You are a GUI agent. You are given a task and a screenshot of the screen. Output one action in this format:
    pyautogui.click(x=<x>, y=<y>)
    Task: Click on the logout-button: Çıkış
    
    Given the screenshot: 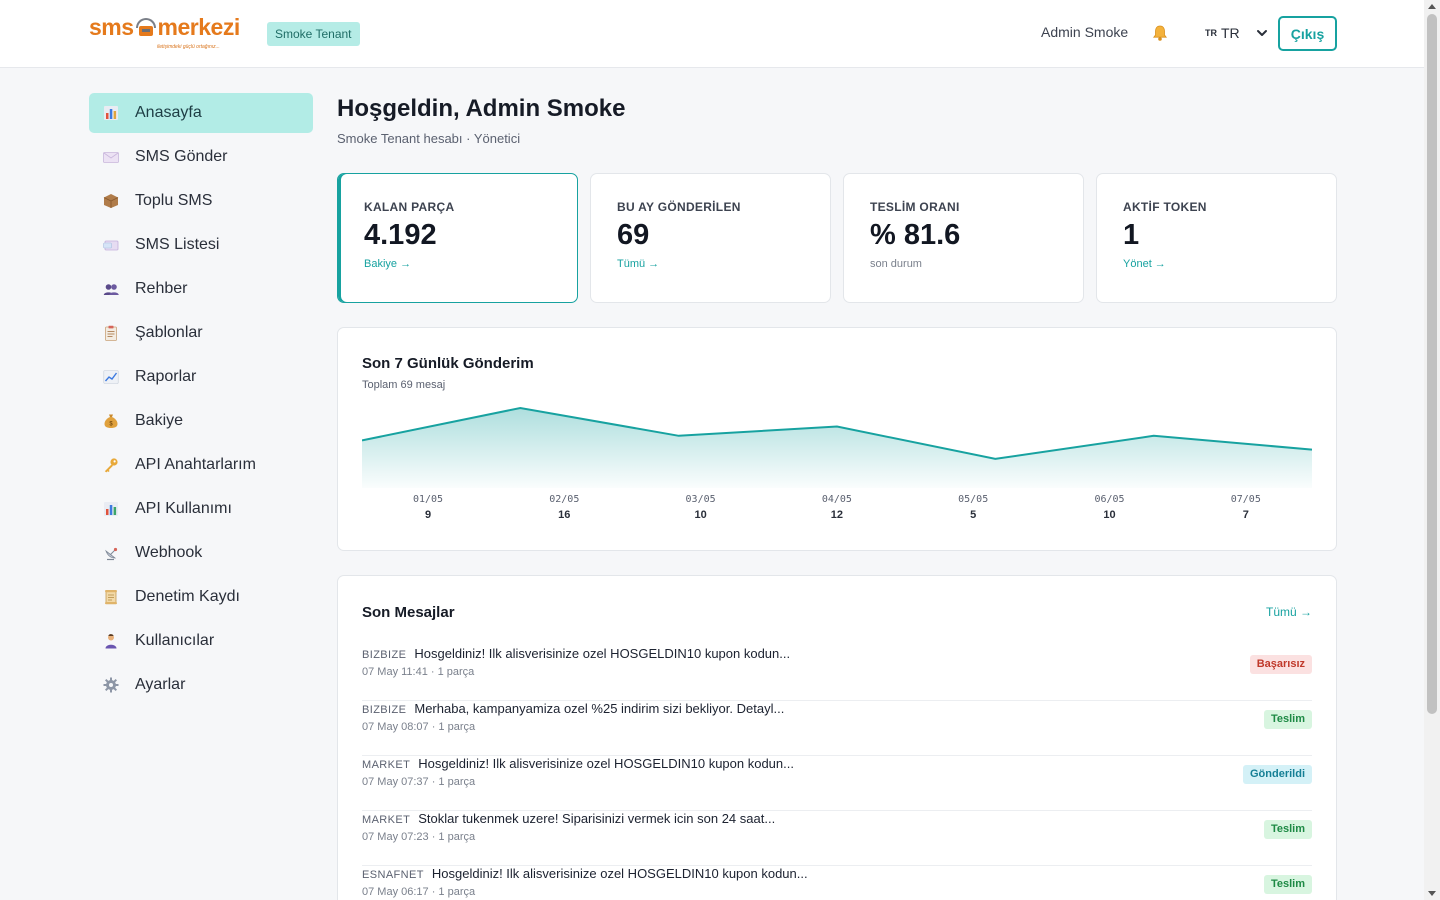 What is the action you would take?
    pyautogui.click(x=1307, y=33)
    